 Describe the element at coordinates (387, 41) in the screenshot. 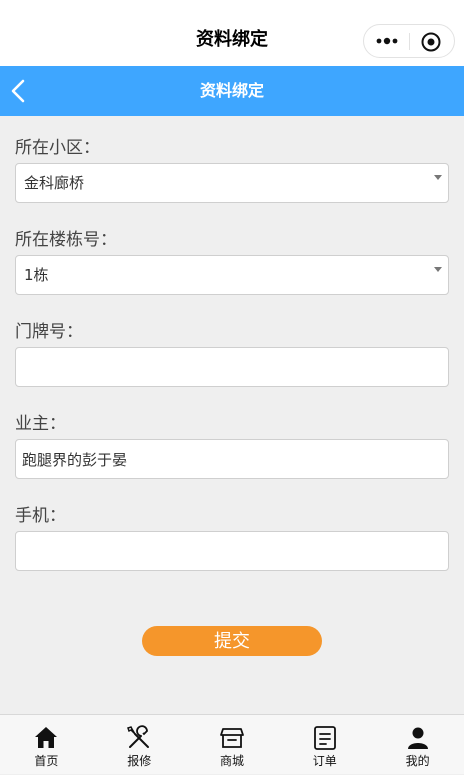

I see `more-dots-icon` at that location.